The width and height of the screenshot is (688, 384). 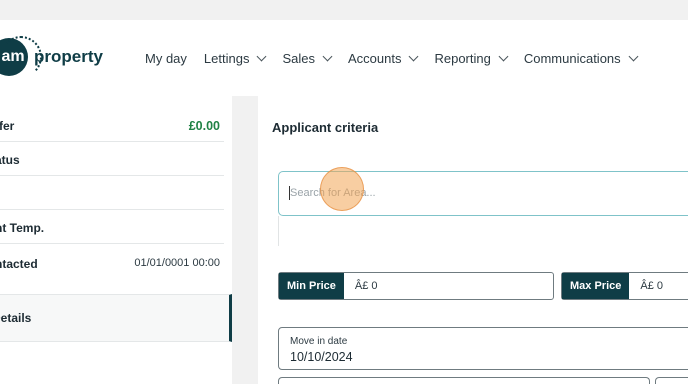 I want to click on sidebar-row-label: atus, so click(x=10, y=160).